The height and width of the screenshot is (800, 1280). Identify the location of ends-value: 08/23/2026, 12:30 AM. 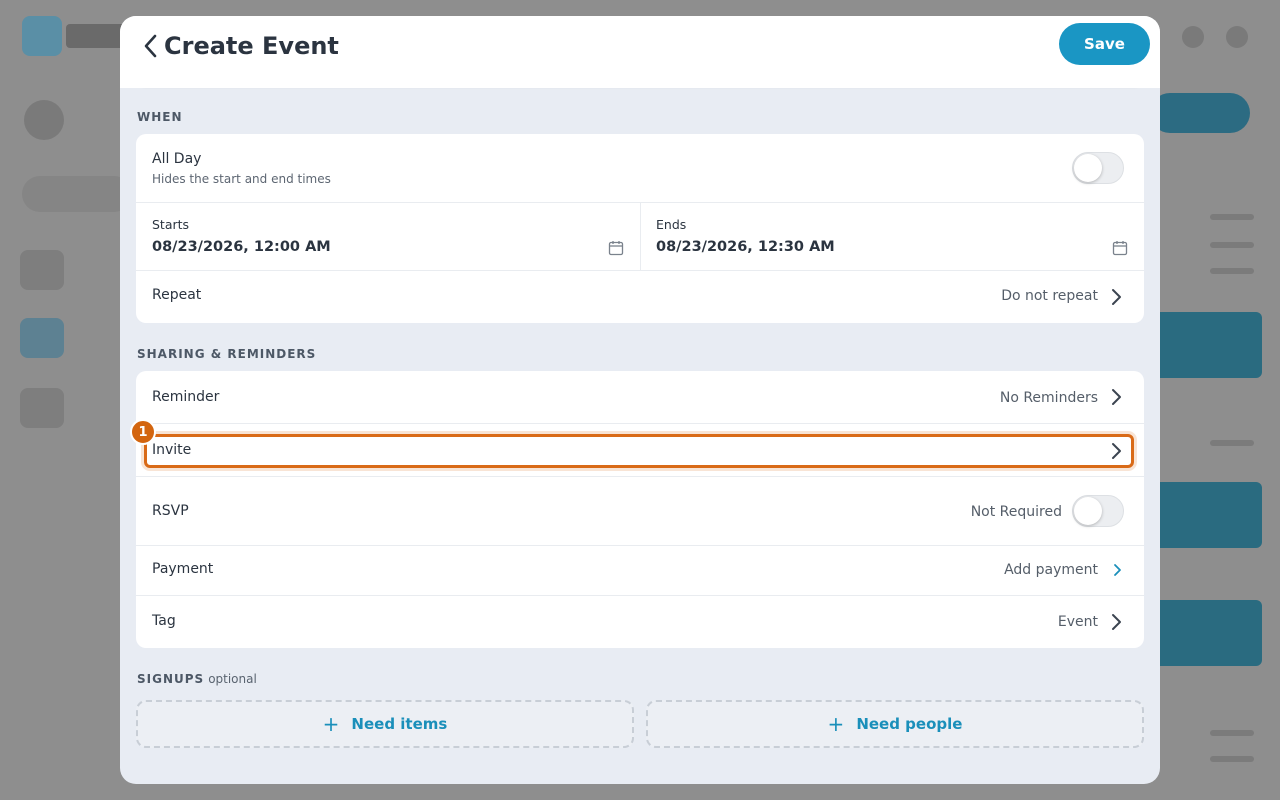
(745, 247).